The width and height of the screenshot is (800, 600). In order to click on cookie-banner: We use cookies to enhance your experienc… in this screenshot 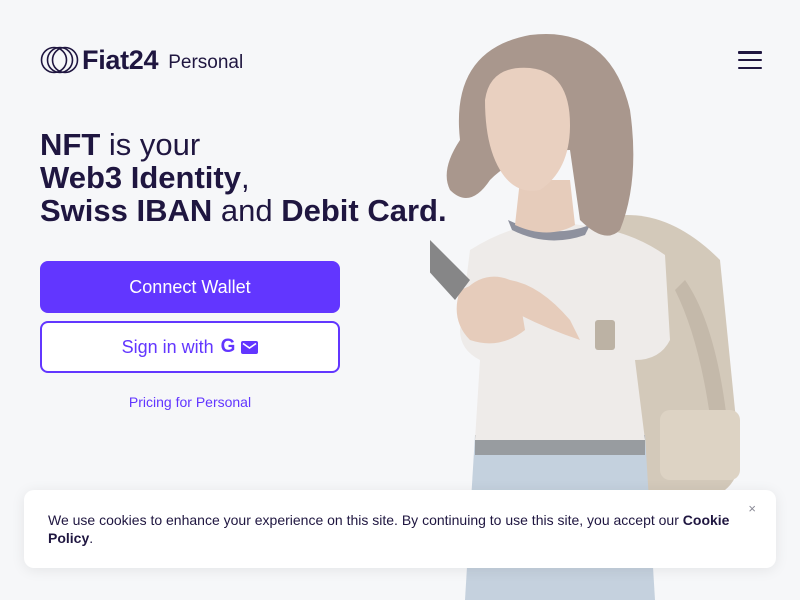, I will do `click(400, 529)`.